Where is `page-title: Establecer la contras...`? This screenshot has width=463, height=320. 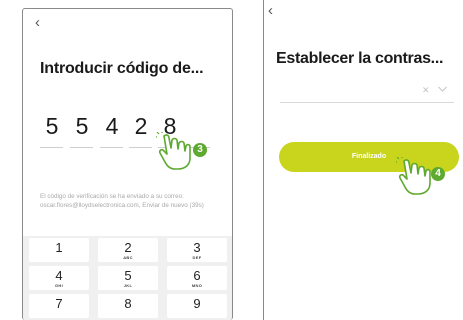 page-title: Establecer la contras... is located at coordinates (360, 58).